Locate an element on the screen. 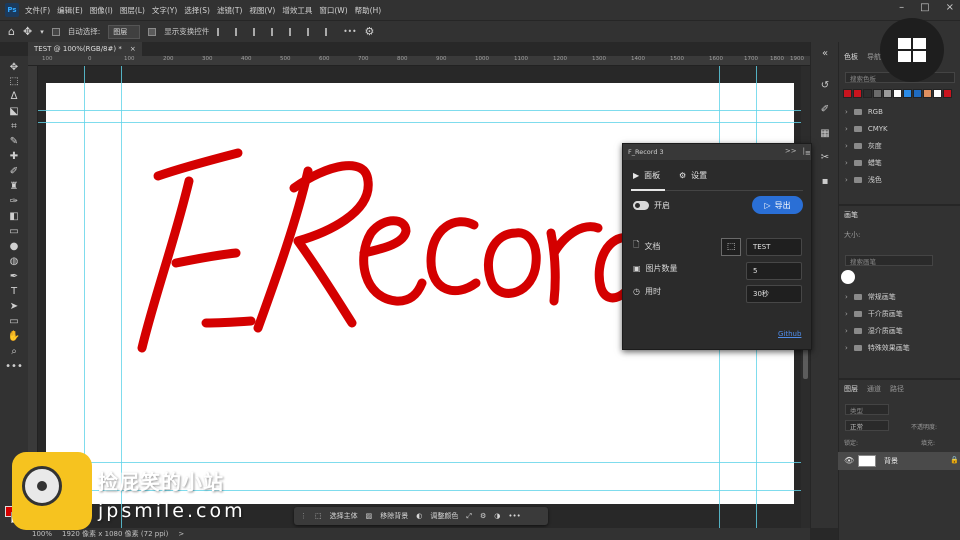  menu-view: 视图(V) is located at coordinates (262, 10).